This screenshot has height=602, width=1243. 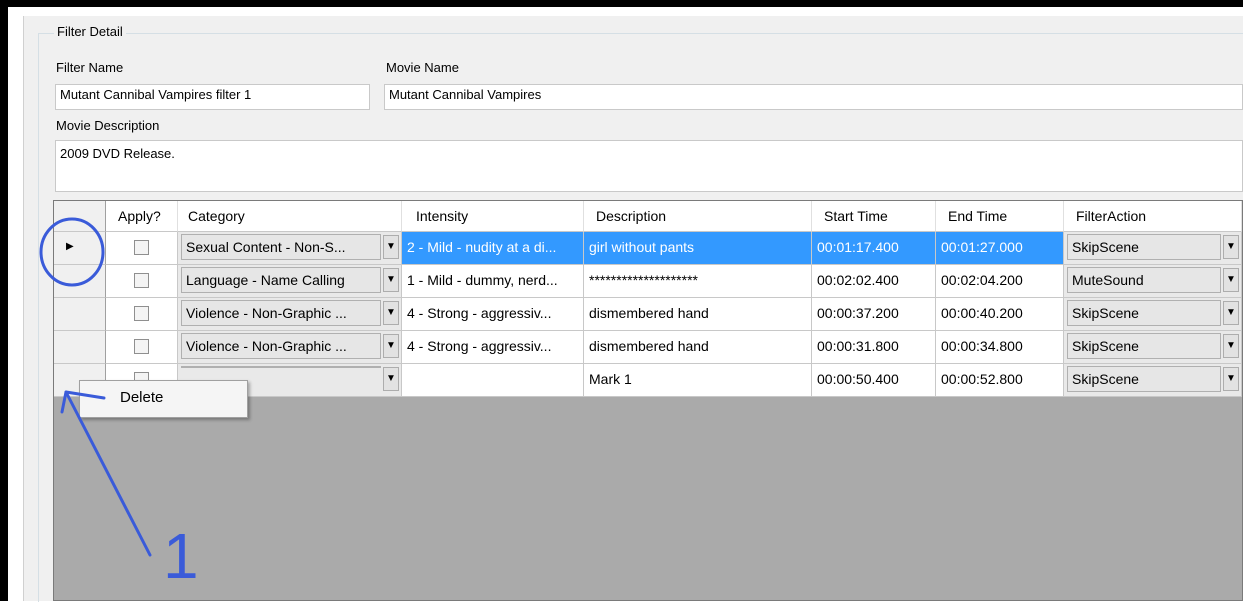 I want to click on annotation-number: 1, so click(x=181, y=556).